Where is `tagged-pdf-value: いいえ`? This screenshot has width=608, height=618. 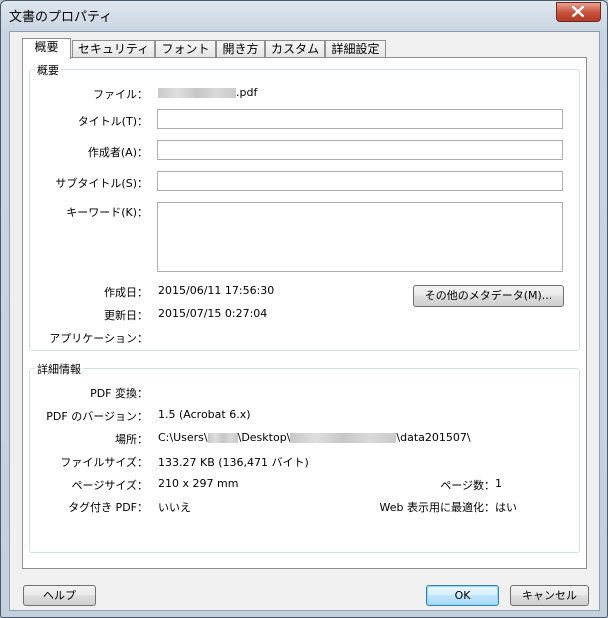
tagged-pdf-value: いいえ is located at coordinates (174, 507).